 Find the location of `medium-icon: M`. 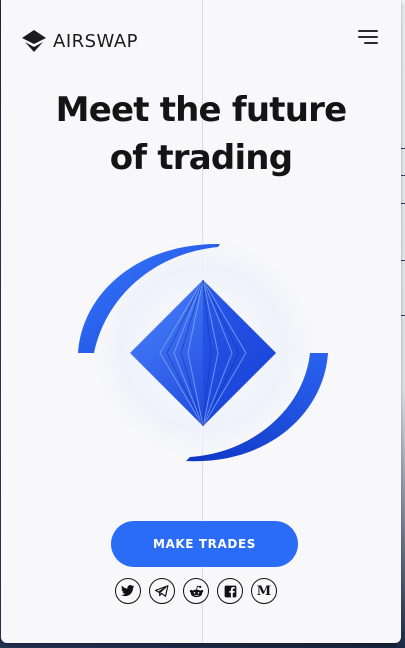

medium-icon: M is located at coordinates (264, 591).